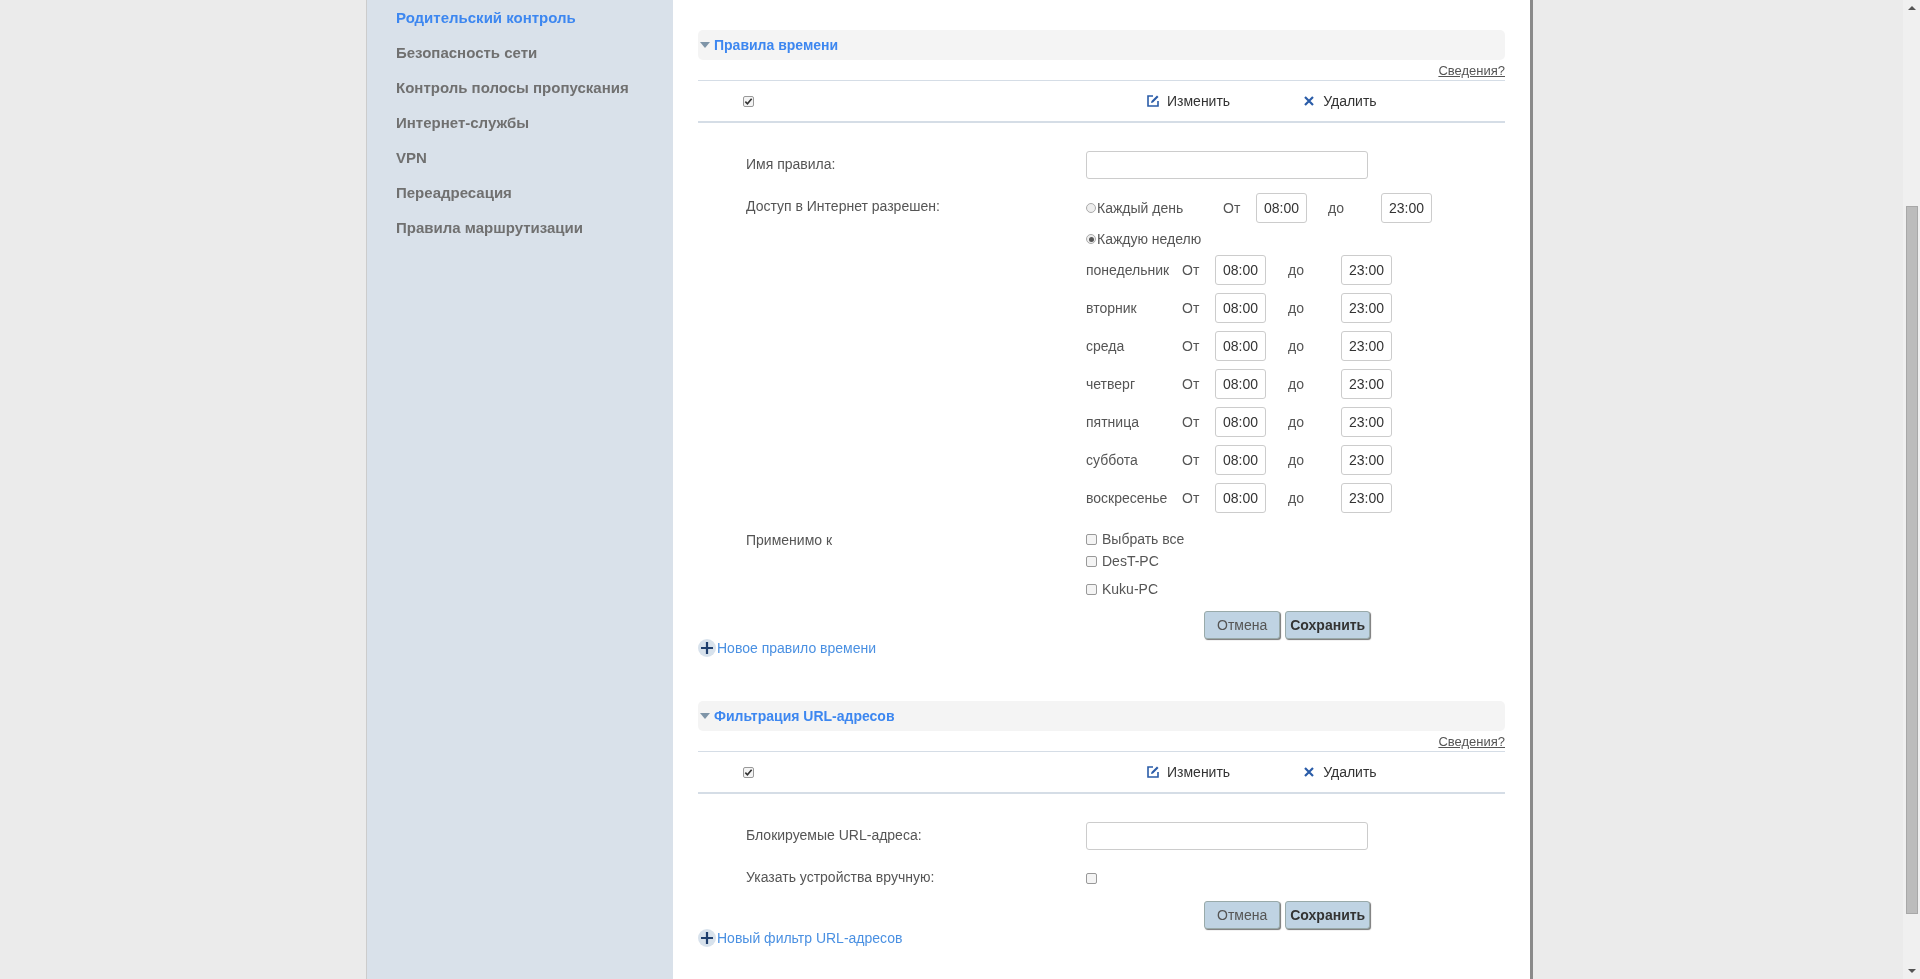 This screenshot has width=1920, height=979. I want to click on sidebar-item: Правила маршрутизации, so click(489, 227).